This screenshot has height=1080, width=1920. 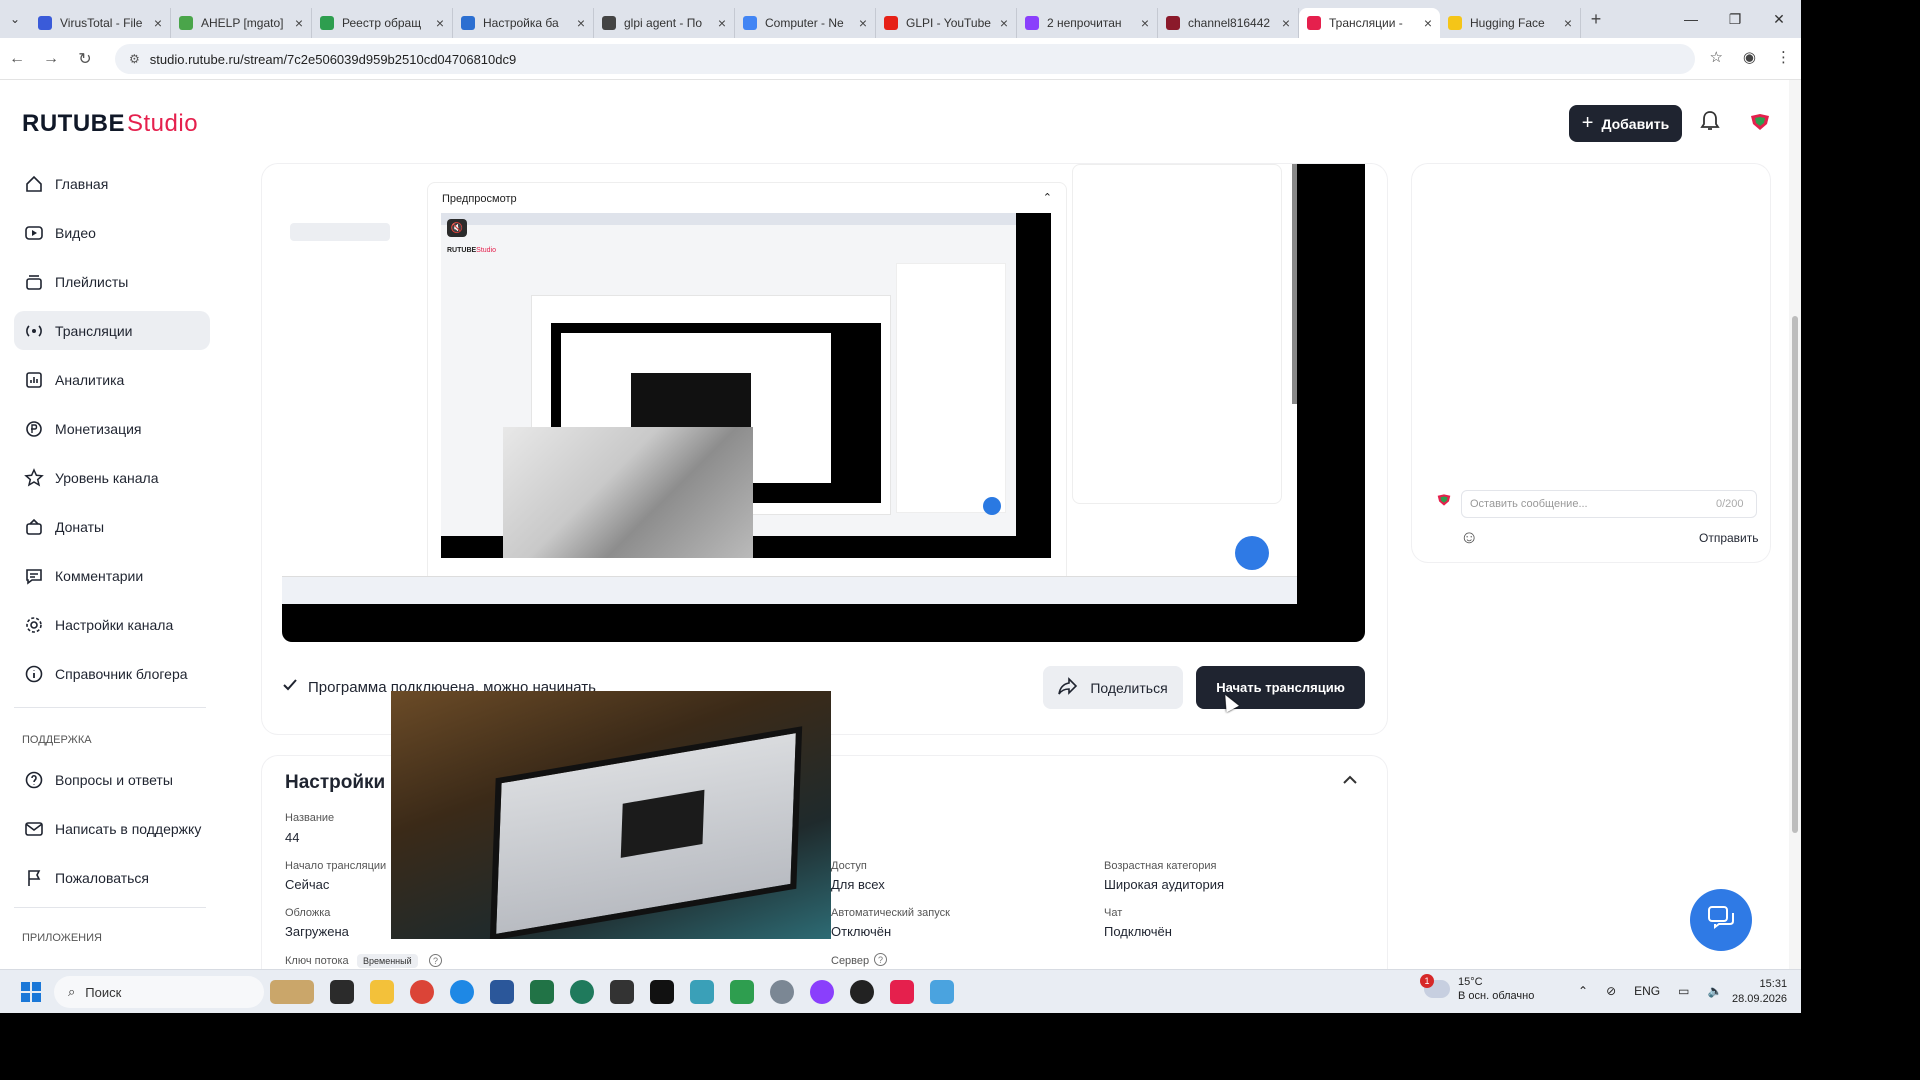 I want to click on restore-icon: ❐, so click(x=1735, y=19).